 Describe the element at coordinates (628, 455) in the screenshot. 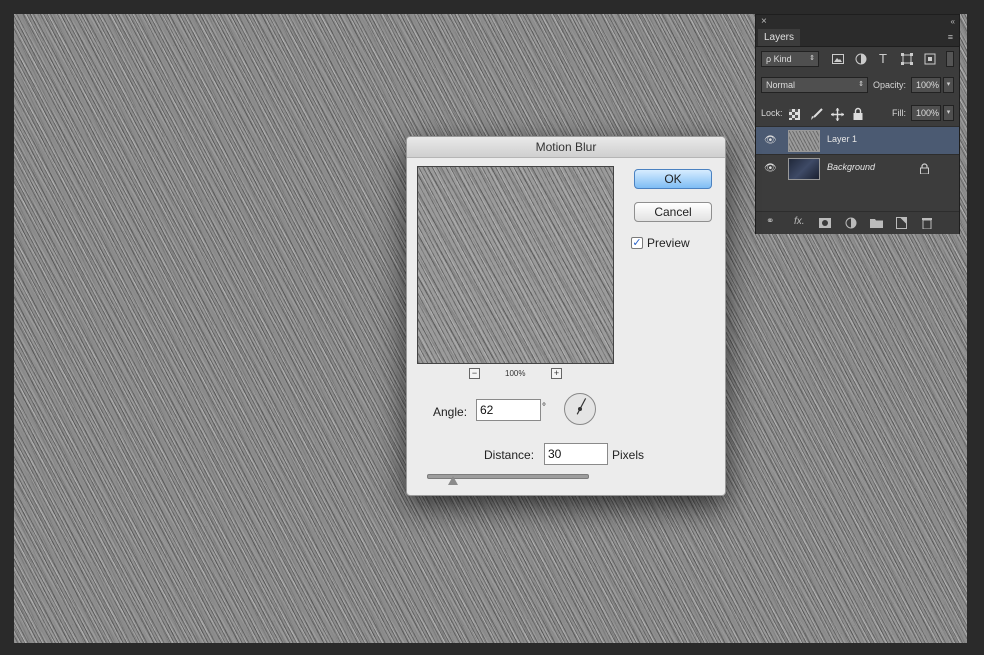

I see `distance-unit: Pixels` at that location.